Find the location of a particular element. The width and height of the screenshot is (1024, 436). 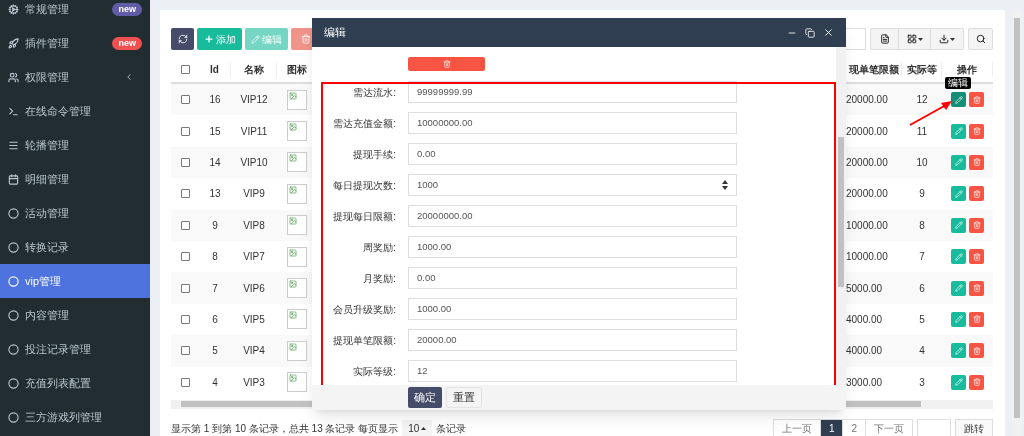

column-header: 名称 is located at coordinates (254, 69).